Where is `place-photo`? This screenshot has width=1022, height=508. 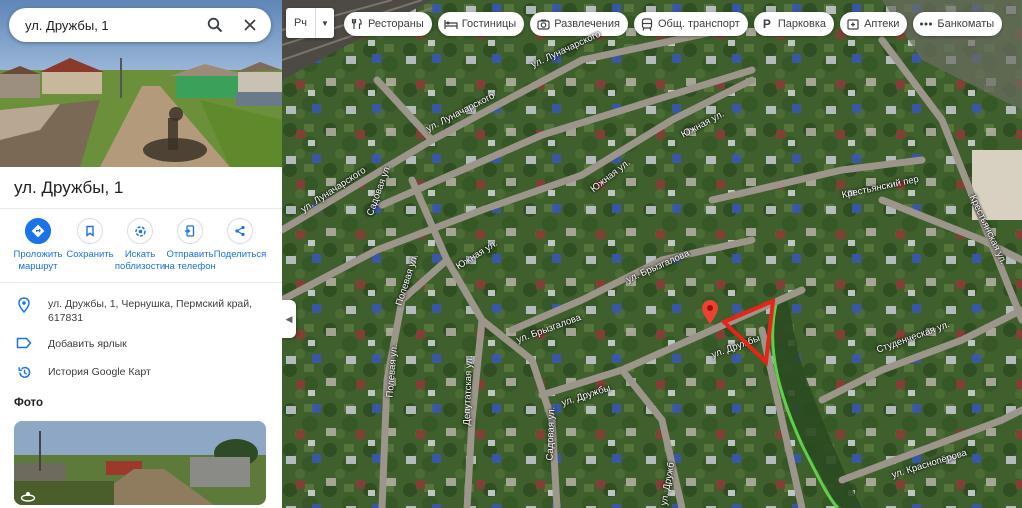
place-photo is located at coordinates (140, 463).